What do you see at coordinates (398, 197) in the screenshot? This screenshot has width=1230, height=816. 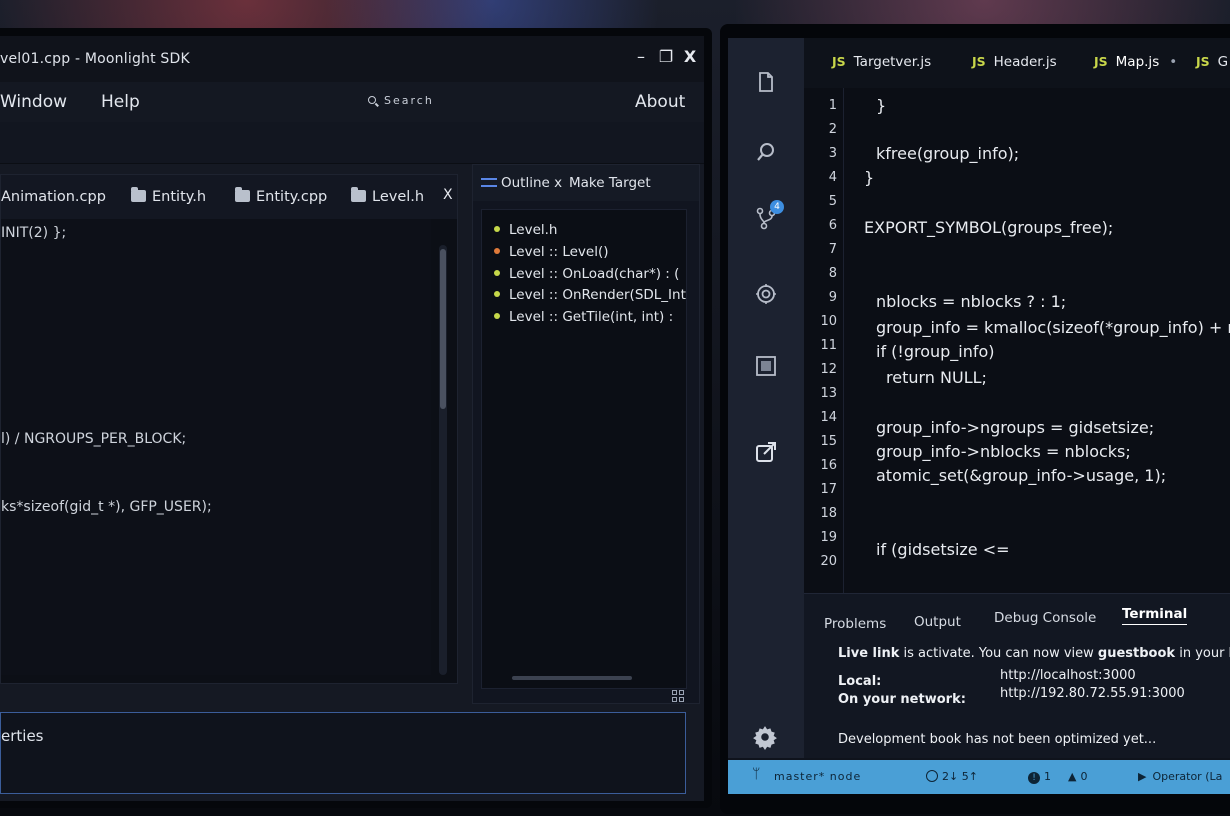 I see `tab-label: Level.h` at bounding box center [398, 197].